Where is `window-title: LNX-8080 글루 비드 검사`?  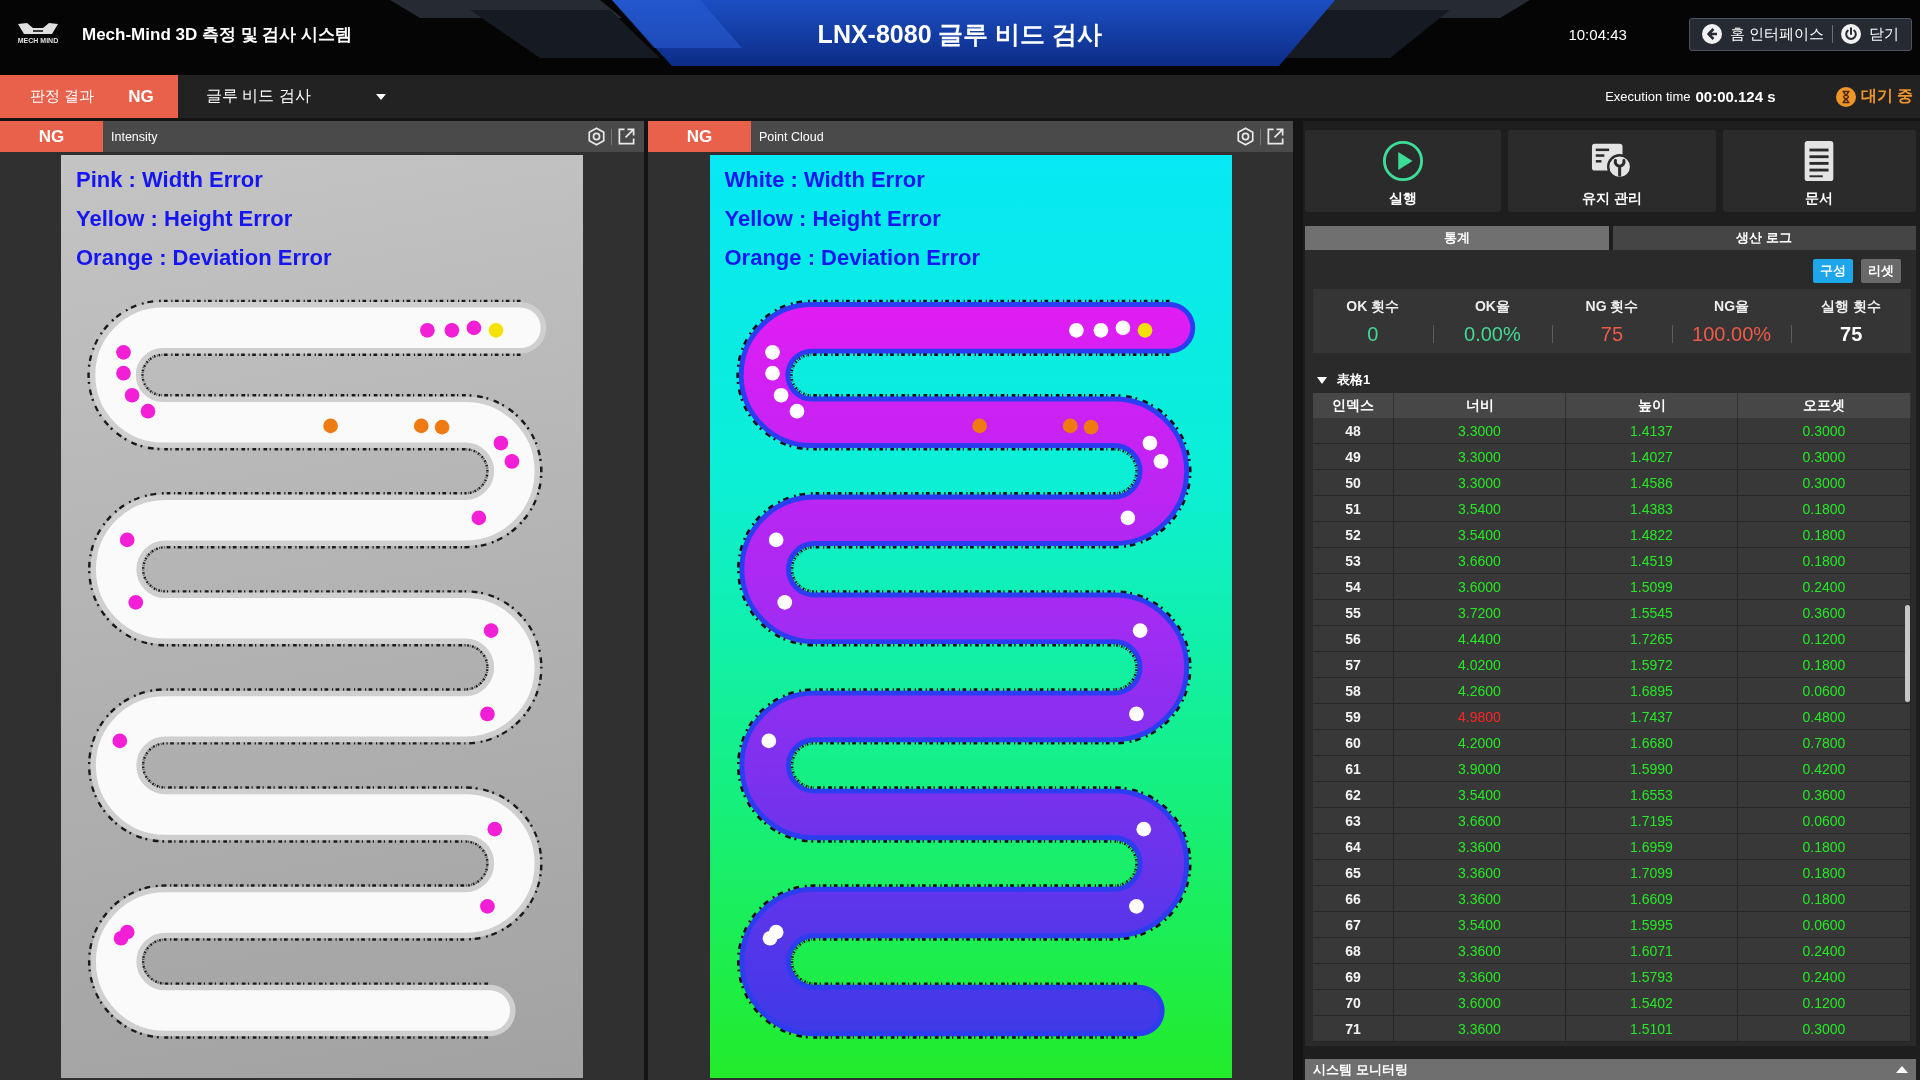 window-title: LNX-8080 글루 비드 검사 is located at coordinates (960, 34).